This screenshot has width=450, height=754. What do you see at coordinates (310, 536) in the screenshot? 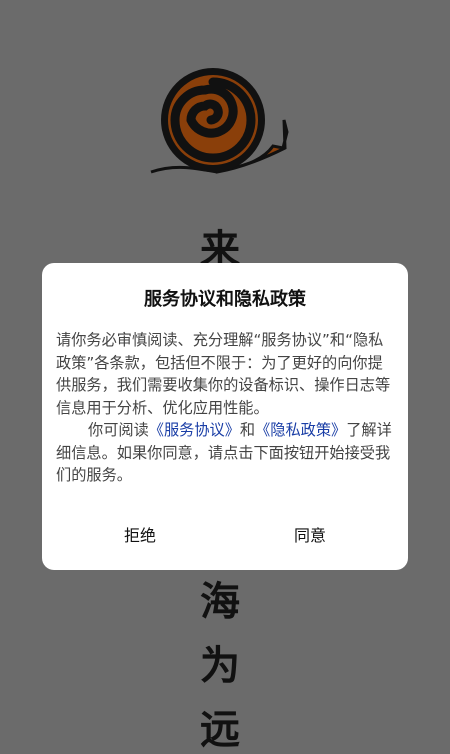
I see `agree-button: 同意` at bounding box center [310, 536].